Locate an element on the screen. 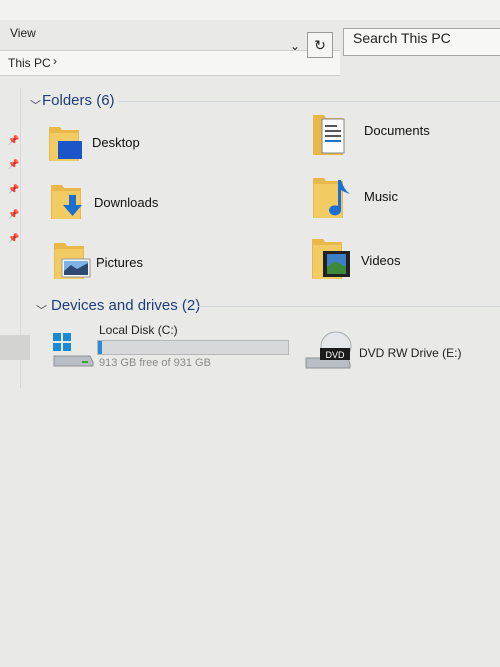 The image size is (500, 667). folder-item-videos is located at coordinates (331, 261).